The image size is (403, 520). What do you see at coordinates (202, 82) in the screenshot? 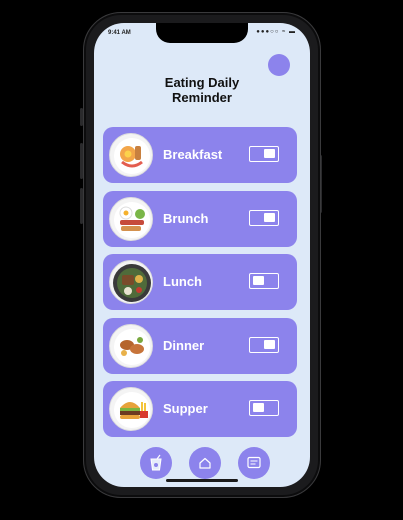
I see `title-line-1: Eating Daily` at bounding box center [202, 82].